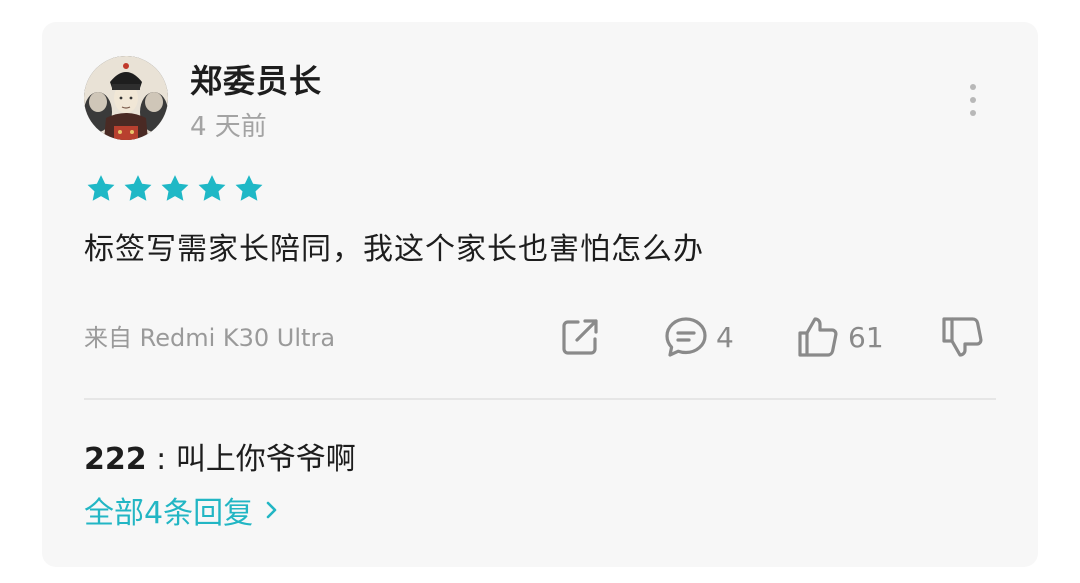 This screenshot has width=1080, height=583. Describe the element at coordinates (115, 459) in the screenshot. I see `reply-username: 222` at that location.